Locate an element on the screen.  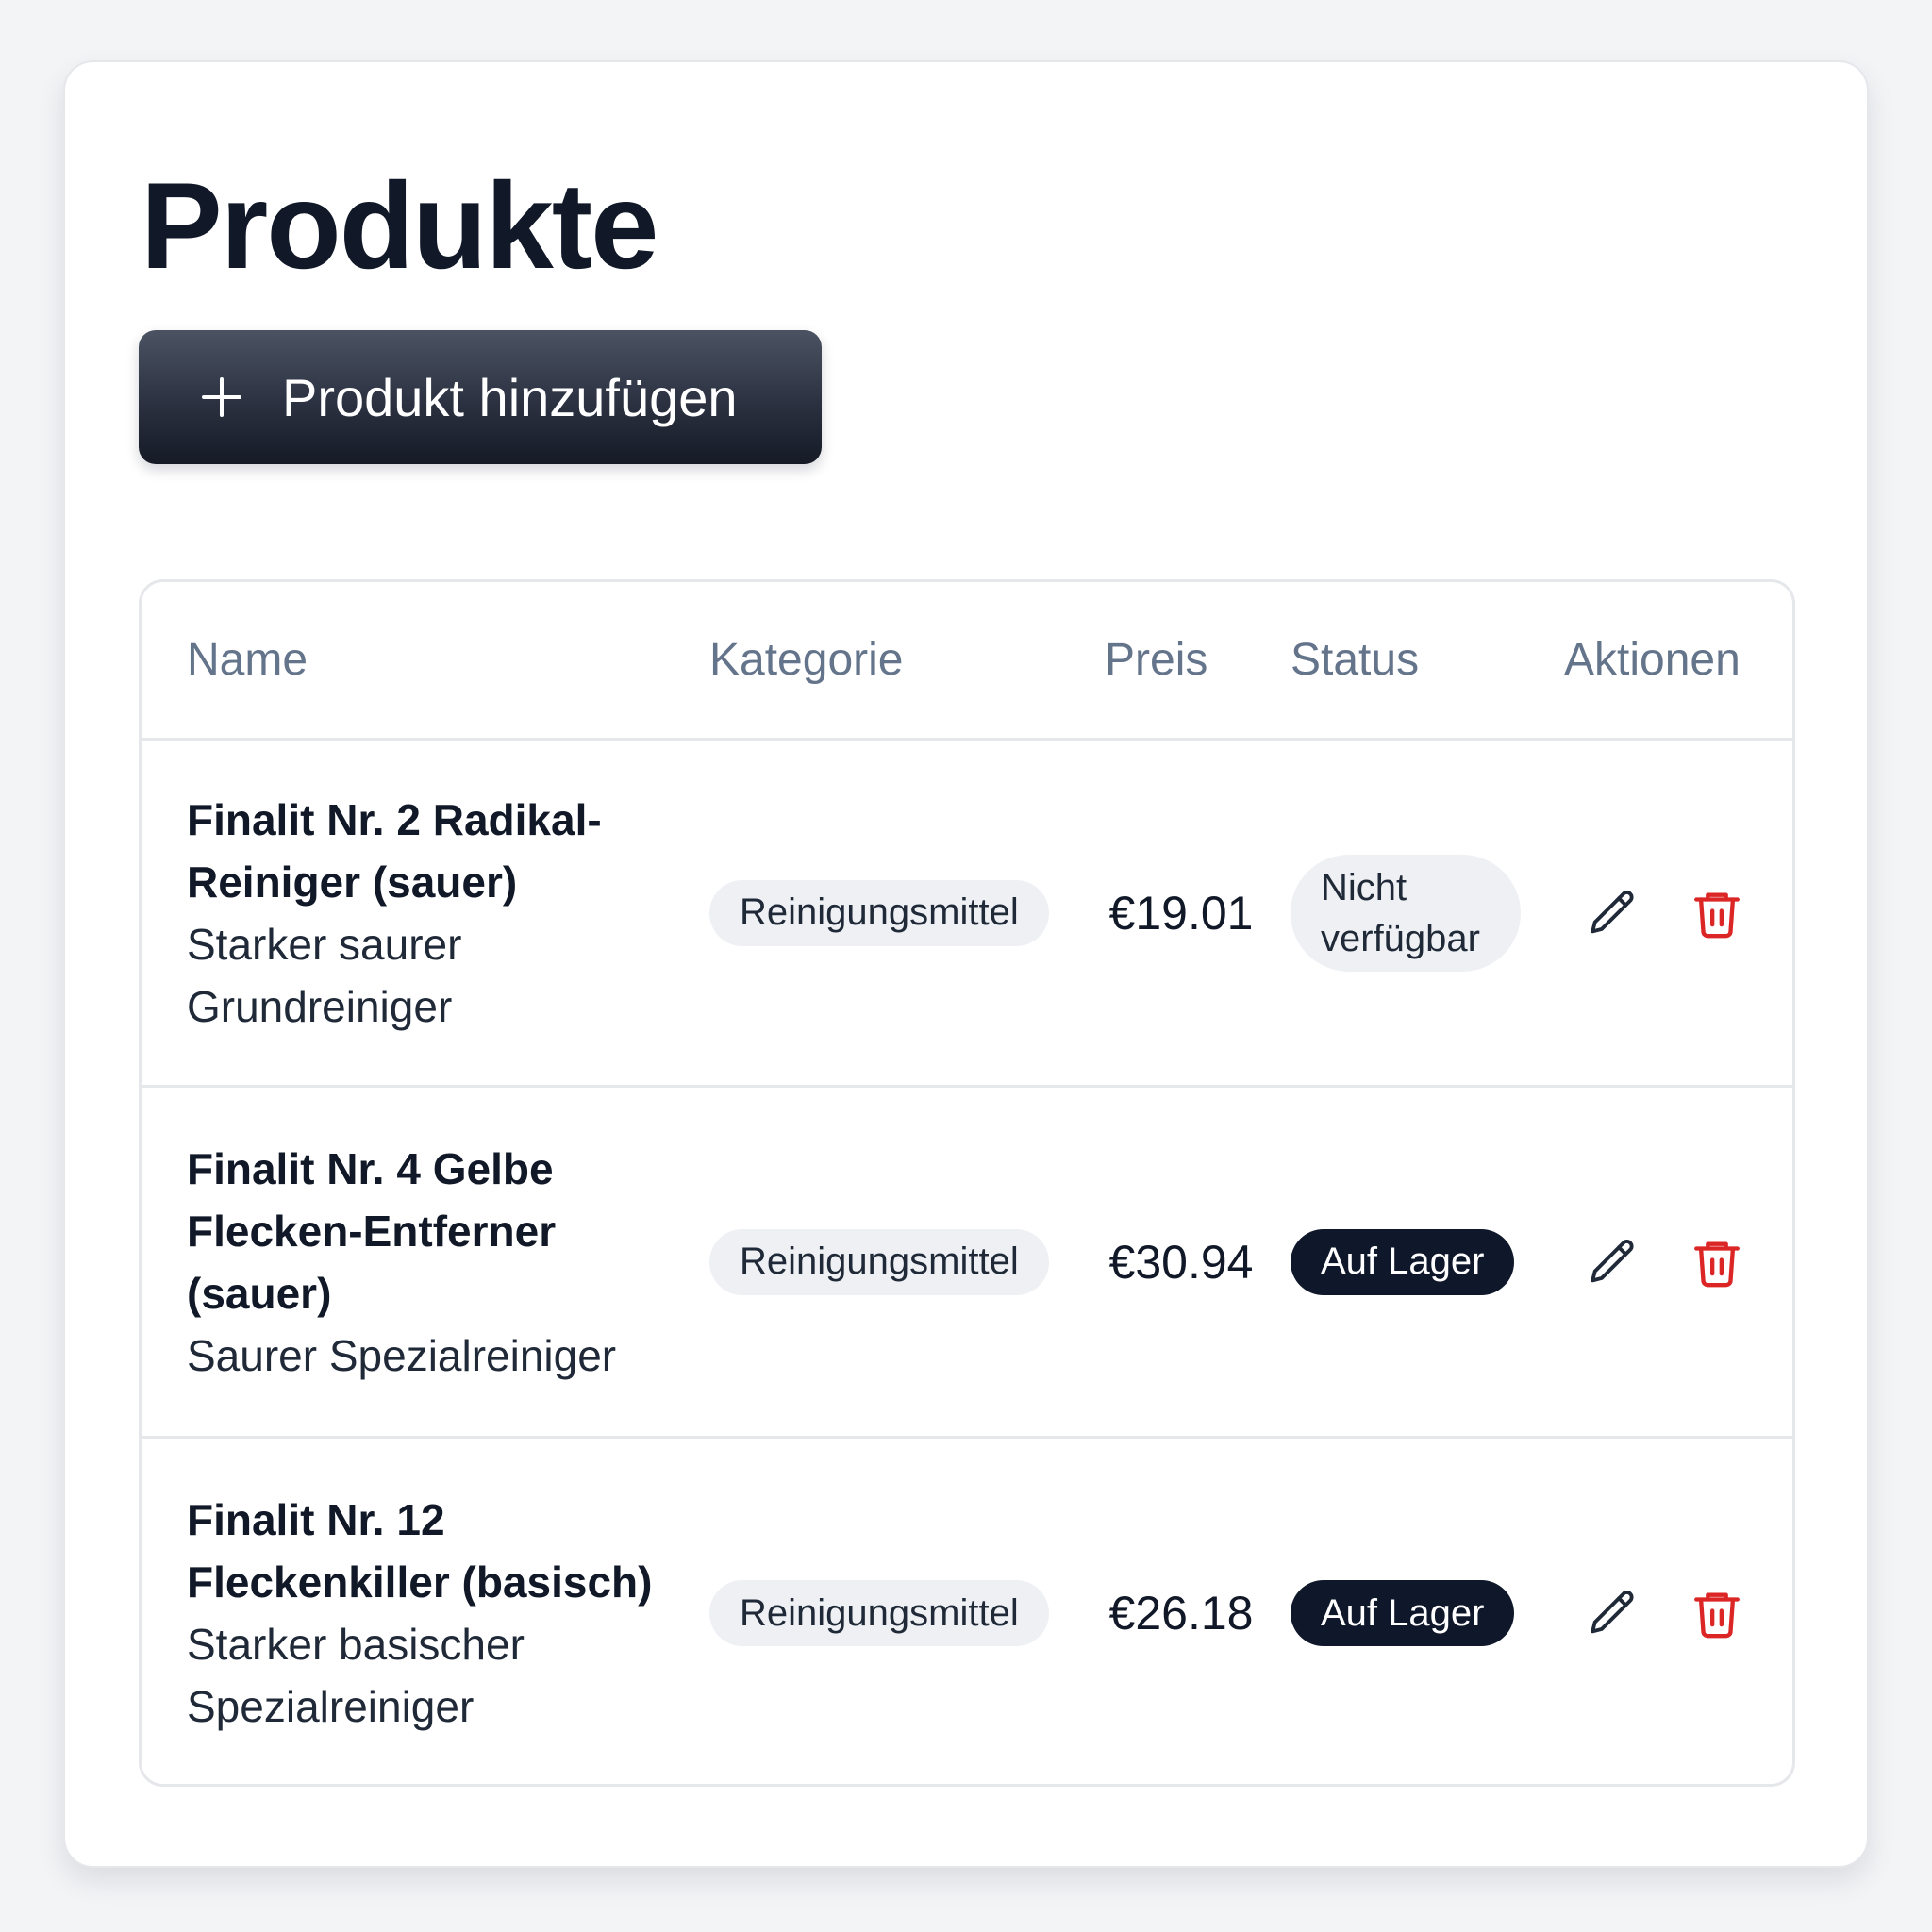
column-header-name: Name is located at coordinates (247, 660).